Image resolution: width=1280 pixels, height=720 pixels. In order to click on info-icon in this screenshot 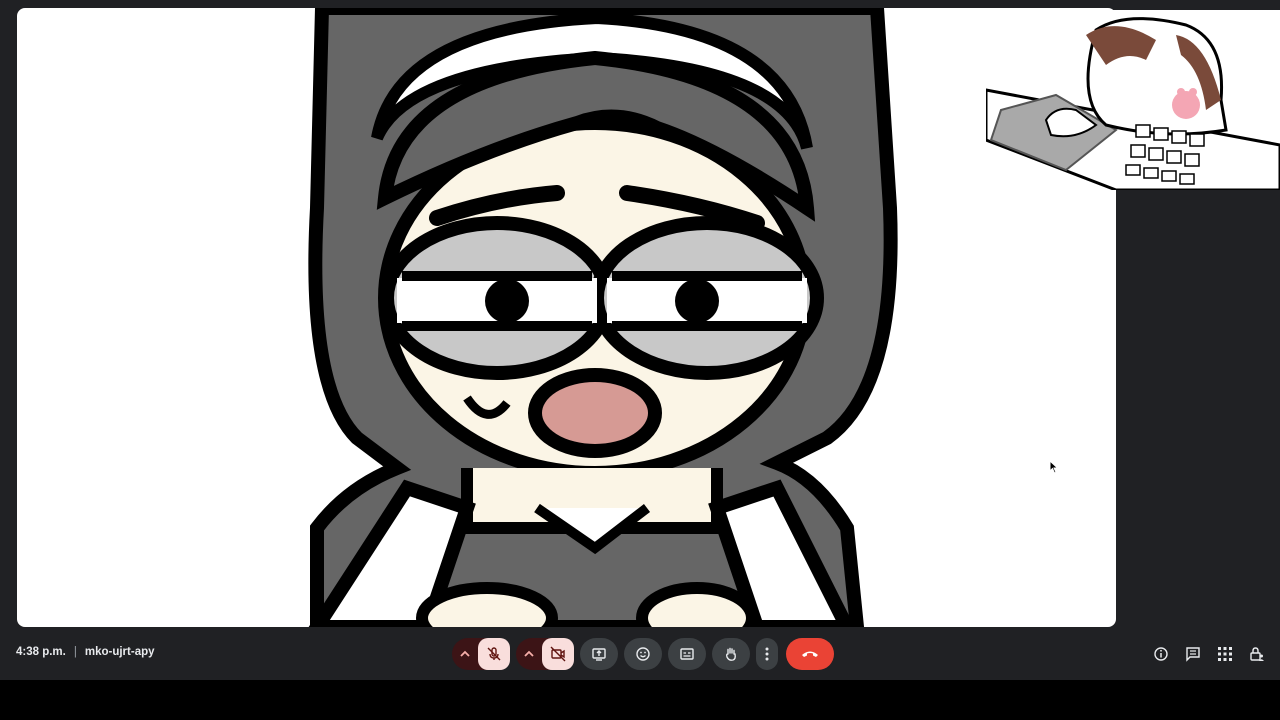, I will do `click(1161, 654)`.